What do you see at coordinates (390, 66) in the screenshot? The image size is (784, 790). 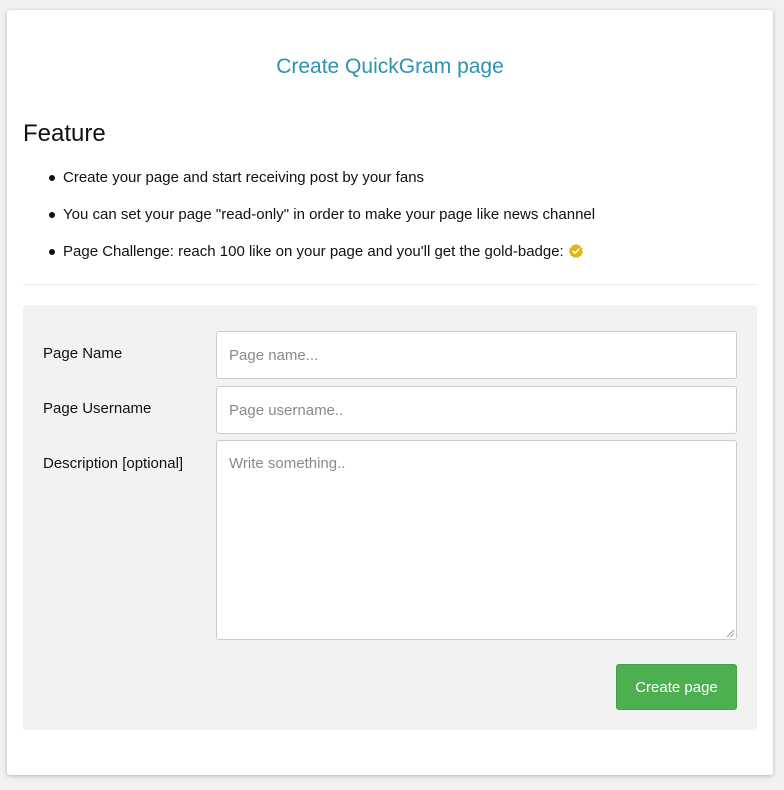 I see `page-title: Create QuickGram page` at bounding box center [390, 66].